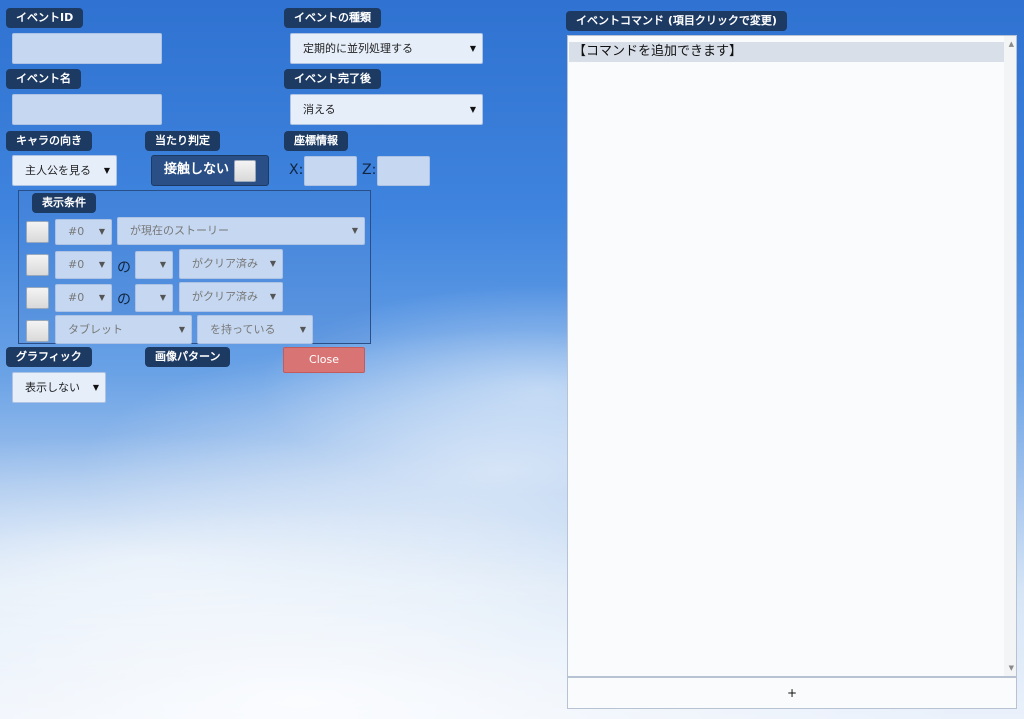 Image resolution: width=1024 pixels, height=719 pixels. Describe the element at coordinates (1011, 44) in the screenshot. I see `scroll-up-icon: ▲` at that location.